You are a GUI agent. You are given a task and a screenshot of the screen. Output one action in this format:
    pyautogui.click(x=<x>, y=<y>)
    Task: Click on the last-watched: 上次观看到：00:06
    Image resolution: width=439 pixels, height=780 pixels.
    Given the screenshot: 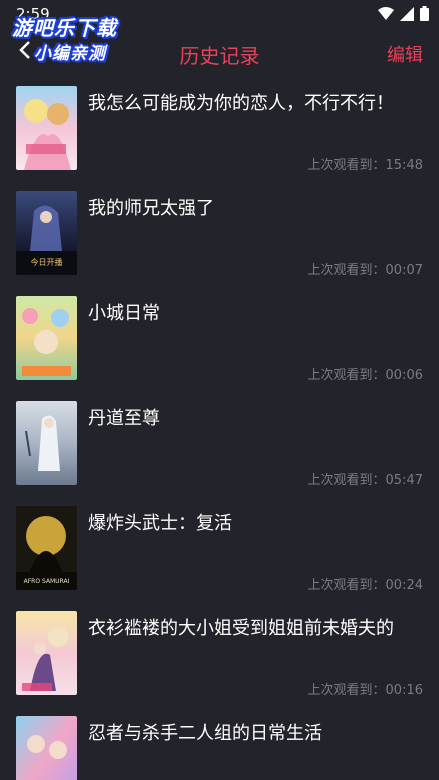 What is the action you would take?
    pyautogui.click(x=365, y=373)
    